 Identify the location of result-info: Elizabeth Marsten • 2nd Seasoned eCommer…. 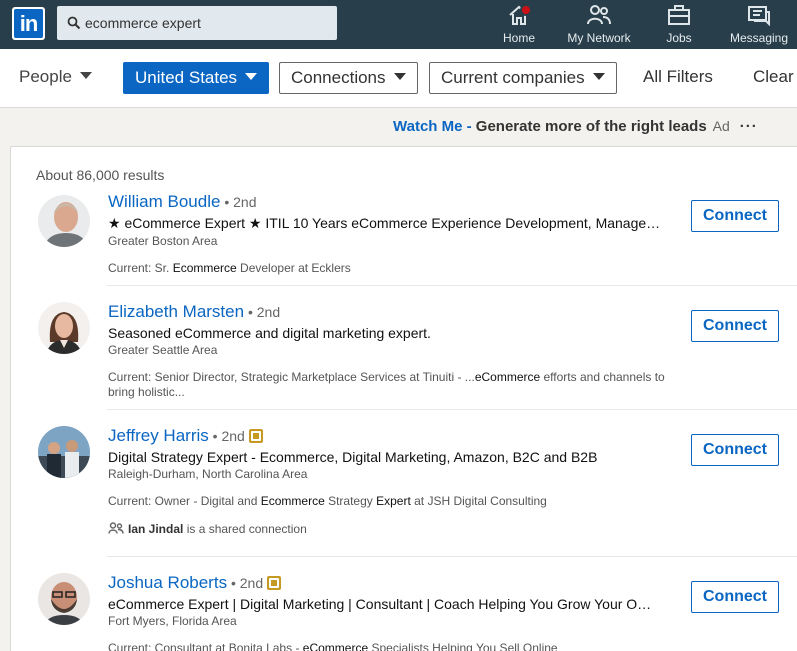
(390, 351).